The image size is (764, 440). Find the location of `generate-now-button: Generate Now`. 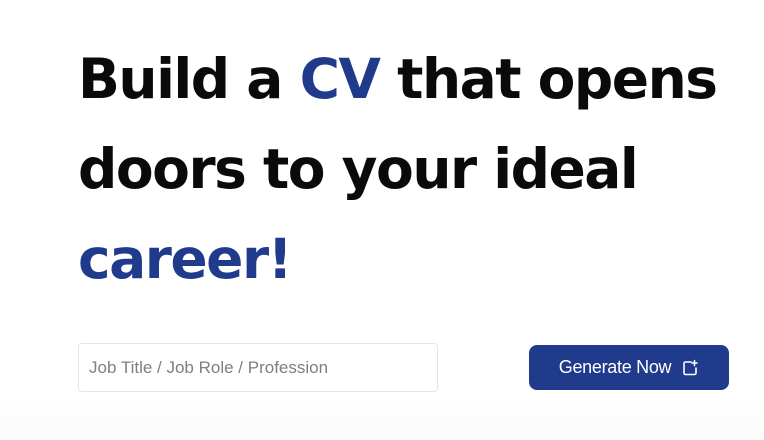

generate-now-button: Generate Now is located at coordinates (629, 367).